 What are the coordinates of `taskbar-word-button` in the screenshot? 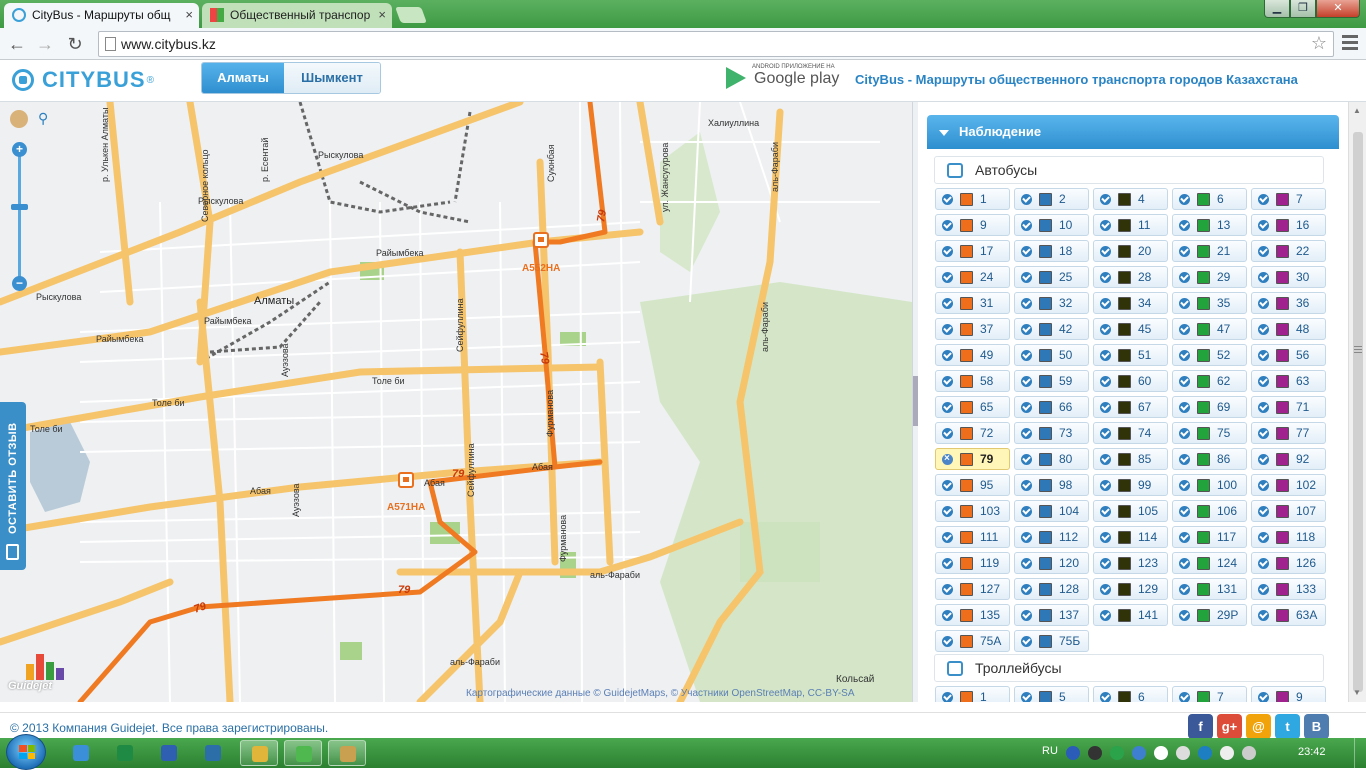 It's located at (169, 753).